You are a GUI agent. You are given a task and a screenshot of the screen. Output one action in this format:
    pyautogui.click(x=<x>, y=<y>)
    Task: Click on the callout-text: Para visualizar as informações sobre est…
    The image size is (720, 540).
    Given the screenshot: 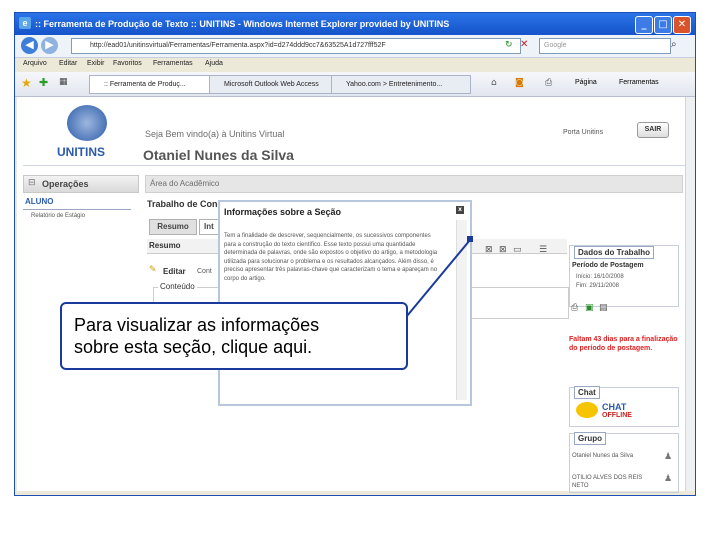 What is the action you would take?
    pyautogui.click(x=196, y=336)
    